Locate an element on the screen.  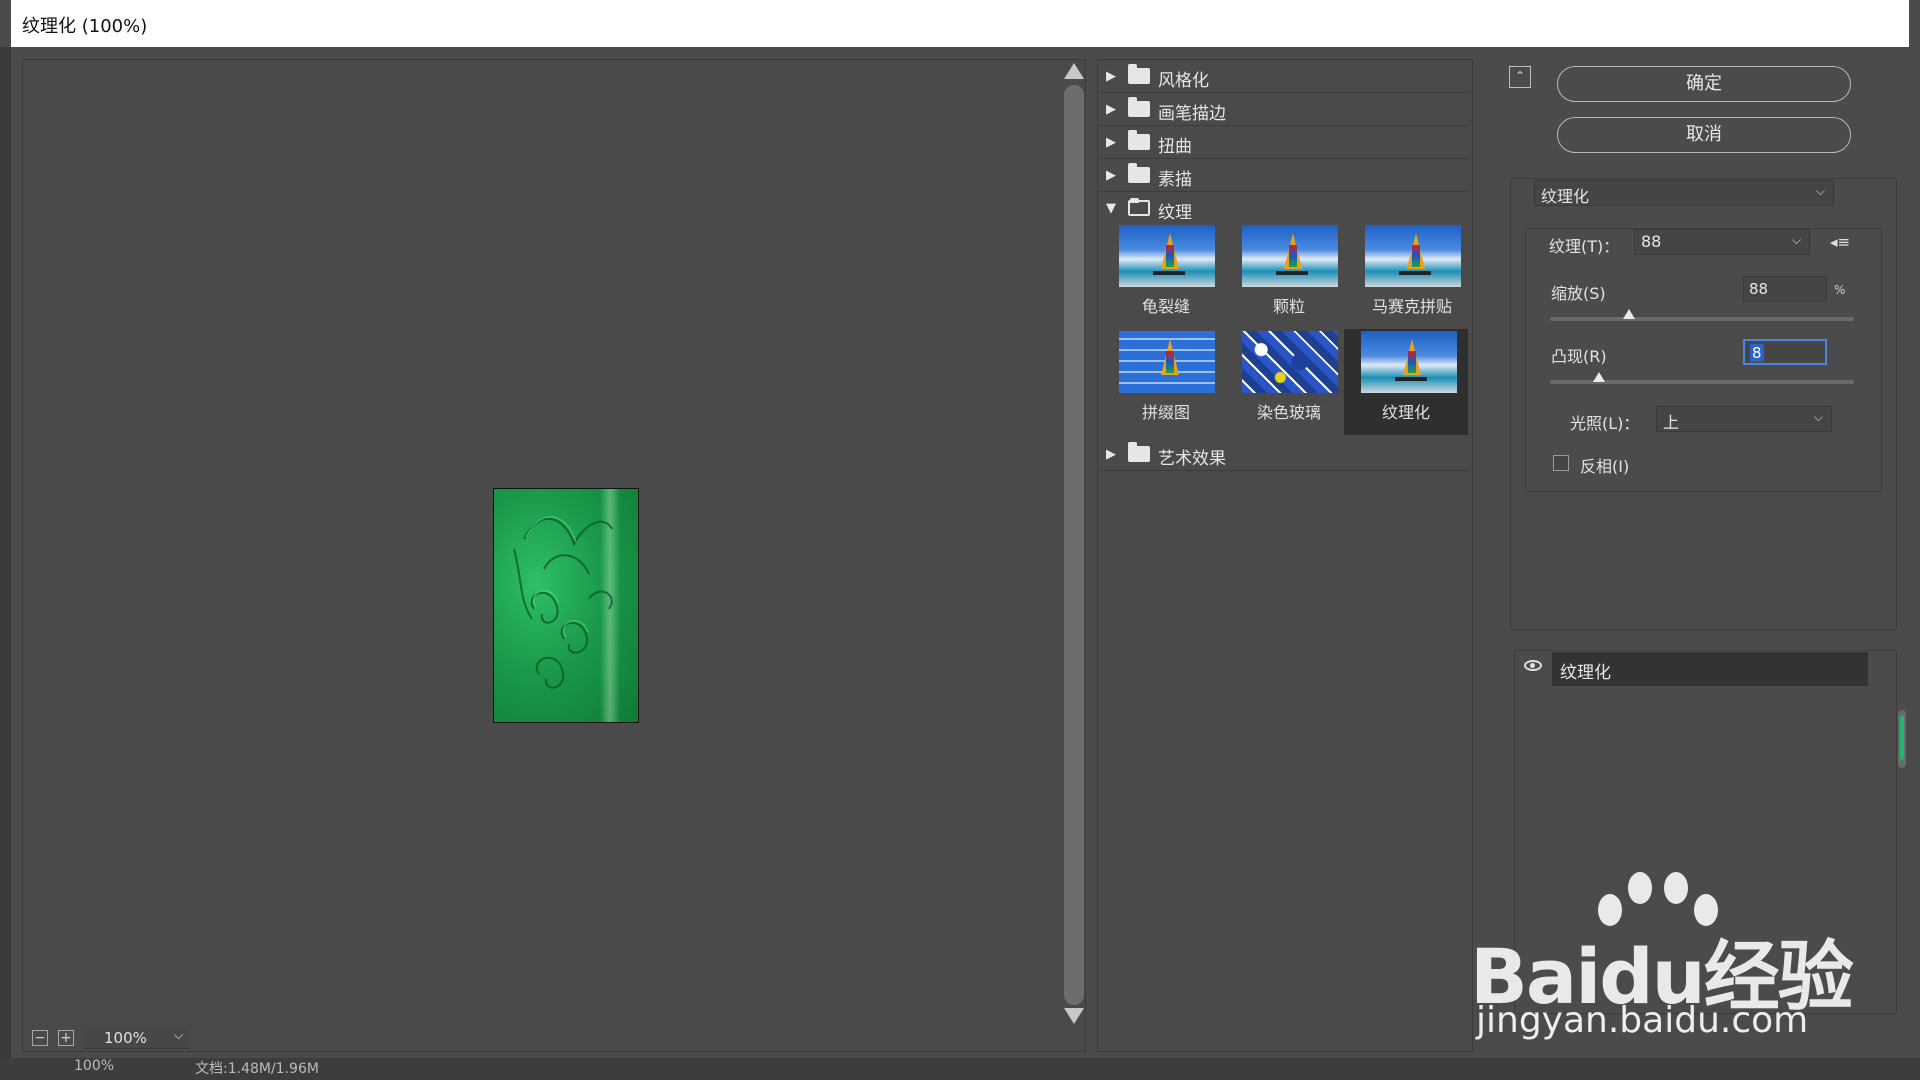
collapse-triangle-icon: ▼ is located at coordinates (1111, 208).